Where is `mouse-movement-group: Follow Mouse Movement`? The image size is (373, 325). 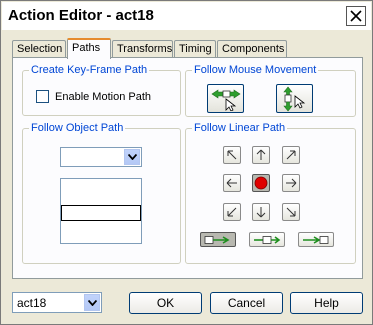 mouse-movement-group: Follow Mouse Movement is located at coordinates (270, 90).